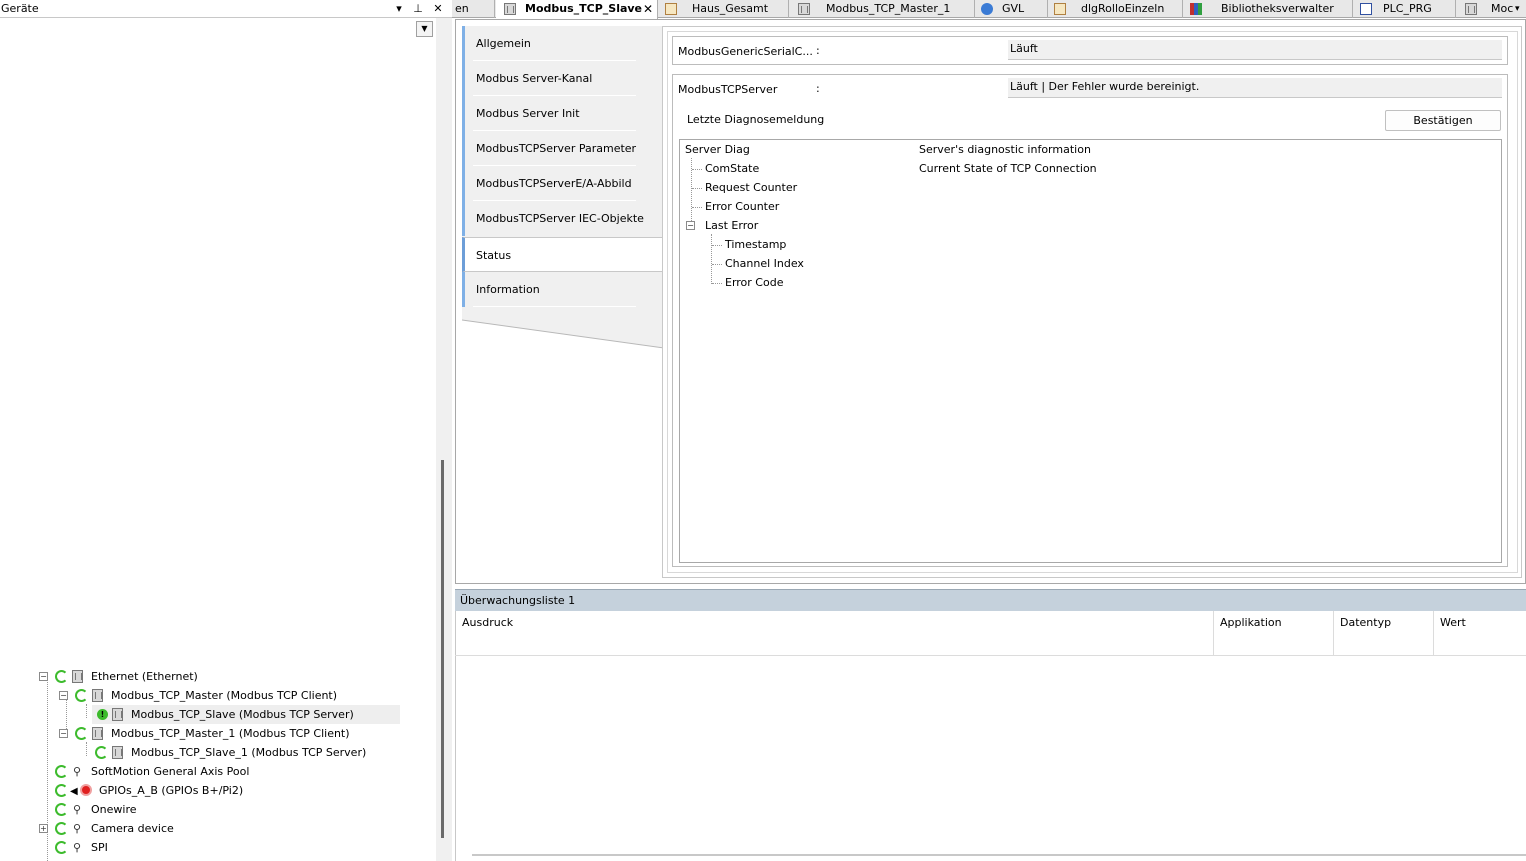 The image size is (1526, 861). What do you see at coordinates (1405, 9) in the screenshot?
I see `tab-plc-prg: PLC_PRG` at bounding box center [1405, 9].